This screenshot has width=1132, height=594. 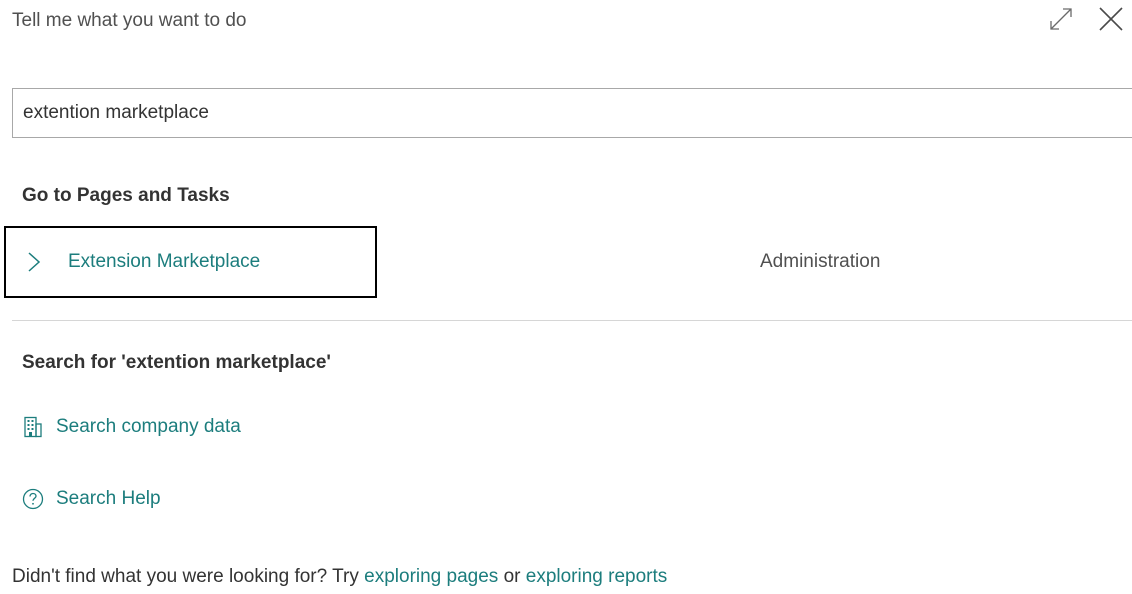 What do you see at coordinates (431, 576) in the screenshot?
I see `exploring-pages-link: exploring pages` at bounding box center [431, 576].